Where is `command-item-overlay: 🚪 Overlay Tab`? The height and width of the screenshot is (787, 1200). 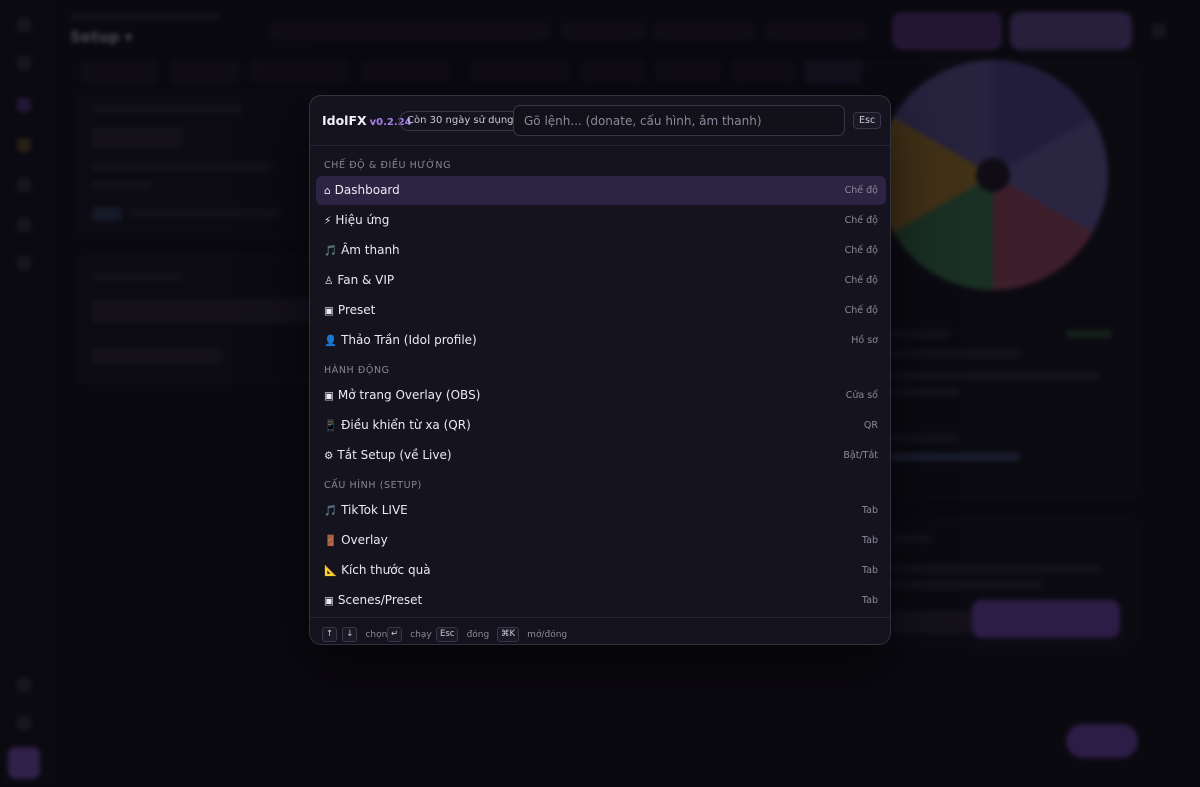 command-item-overlay: 🚪 Overlay Tab is located at coordinates (601, 540).